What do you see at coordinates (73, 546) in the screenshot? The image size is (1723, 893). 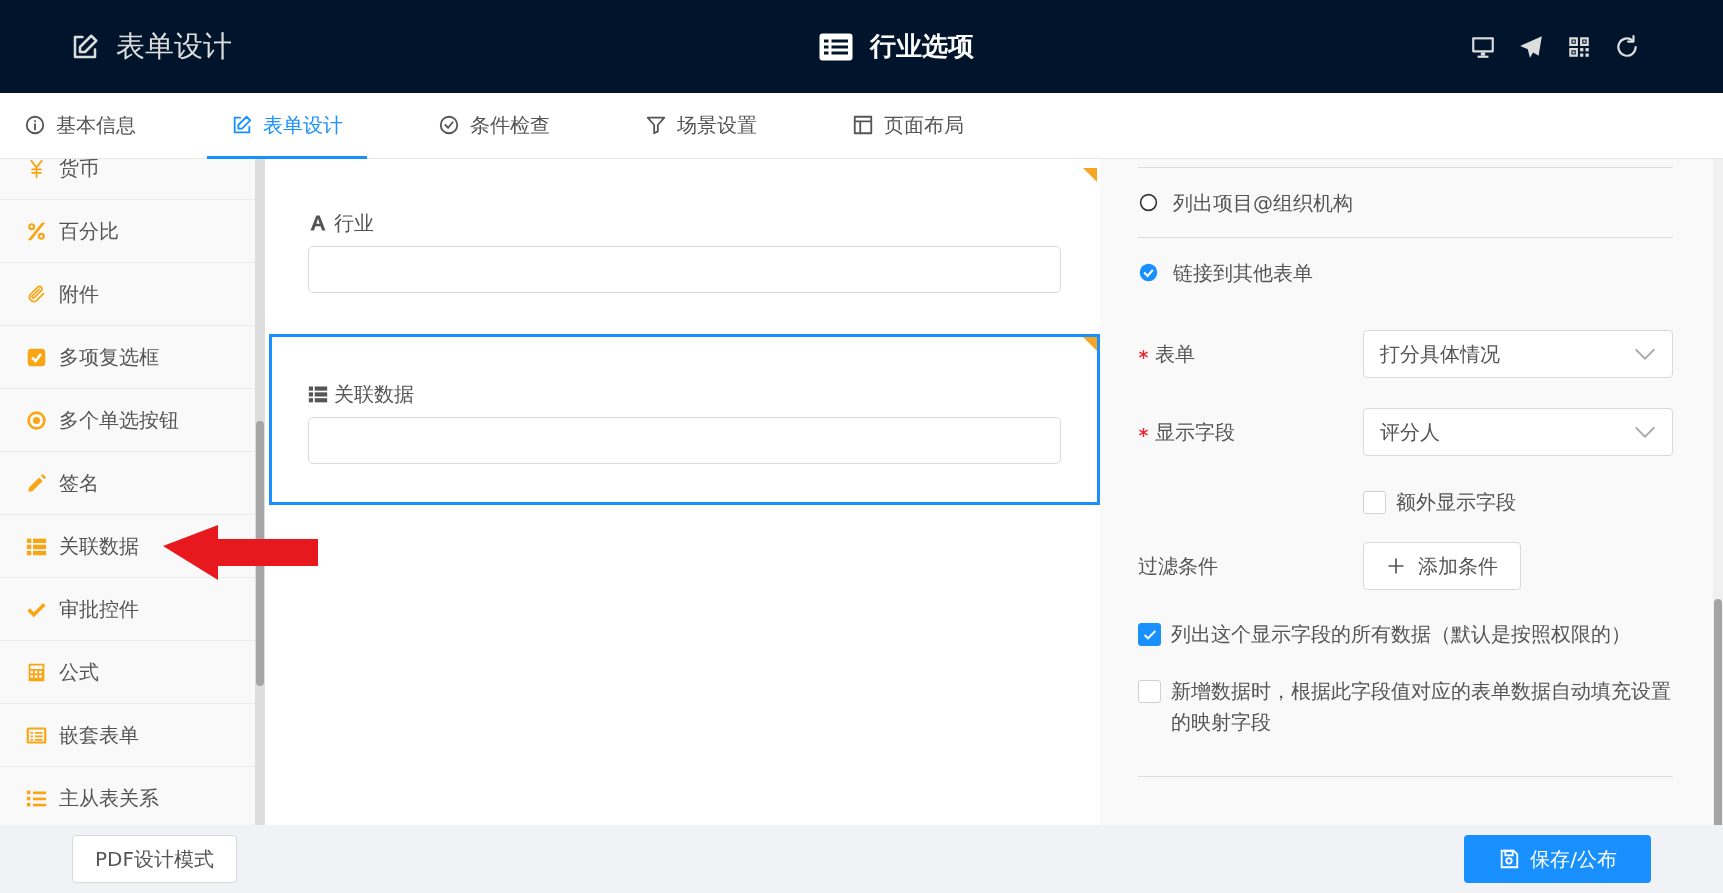 I see `sidebar-item: 关联数据` at bounding box center [73, 546].